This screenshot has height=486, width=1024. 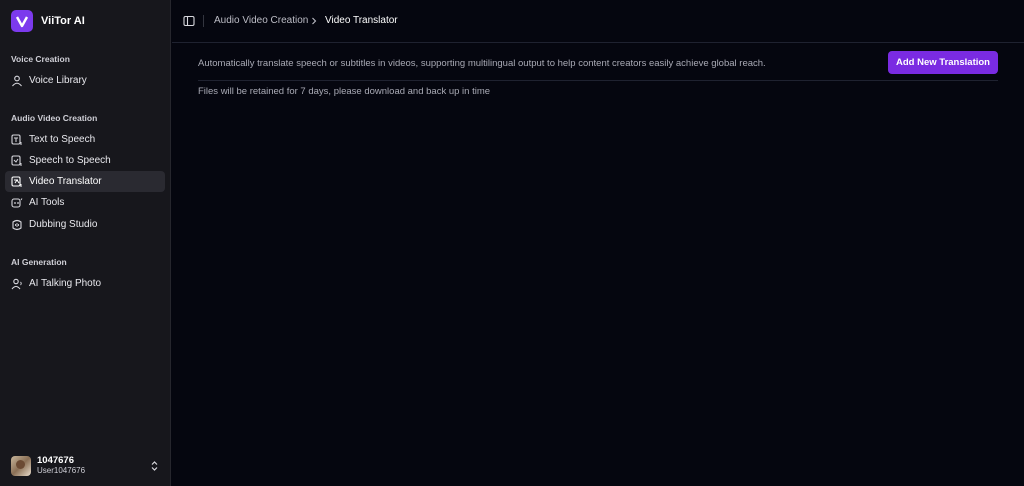 I want to click on talking-photo-icon, so click(x=16, y=283).